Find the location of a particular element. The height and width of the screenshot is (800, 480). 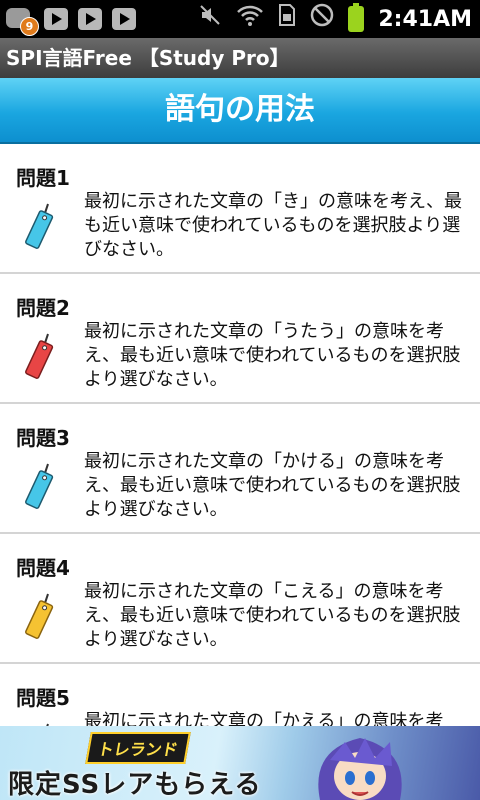

question-title: 問題2 is located at coordinates (43, 308).